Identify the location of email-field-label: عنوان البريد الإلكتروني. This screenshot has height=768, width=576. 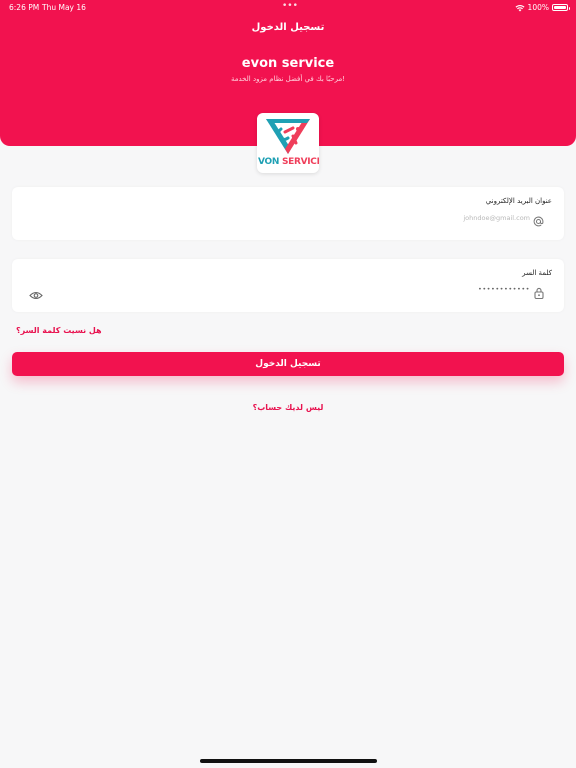
(518, 201).